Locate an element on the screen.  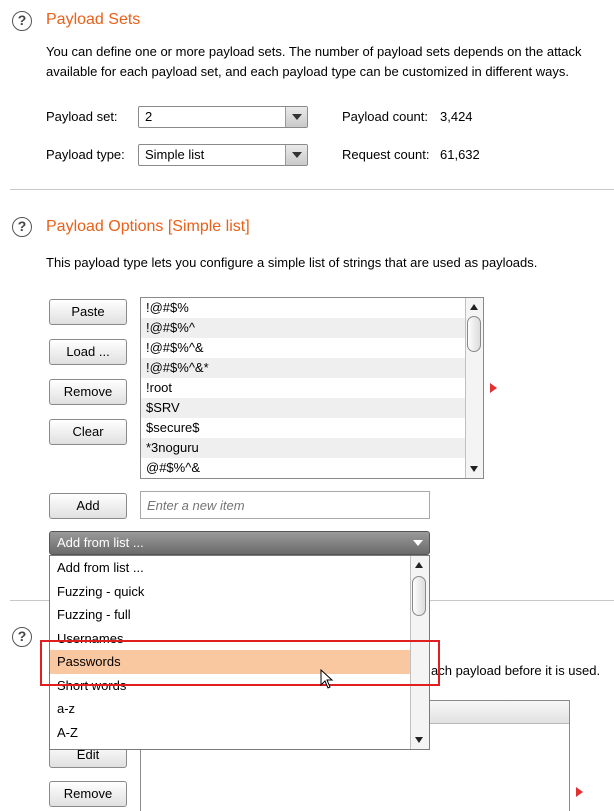
remove-rule-button: Remove is located at coordinates (88, 794).